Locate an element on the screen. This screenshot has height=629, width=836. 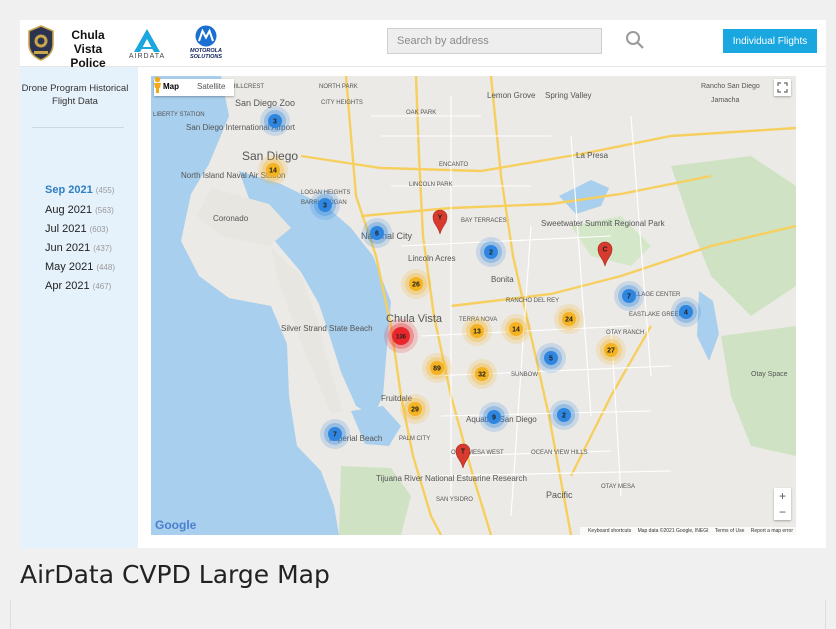
month-label: Sep 2021 is located at coordinates (69, 190).